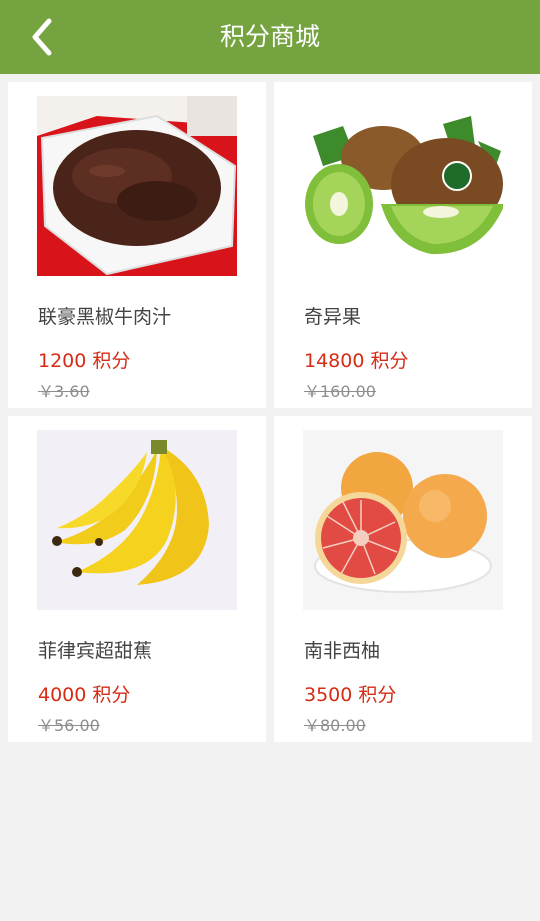  Describe the element at coordinates (69, 725) in the screenshot. I see `product-original-price: ￥56.00` at that location.